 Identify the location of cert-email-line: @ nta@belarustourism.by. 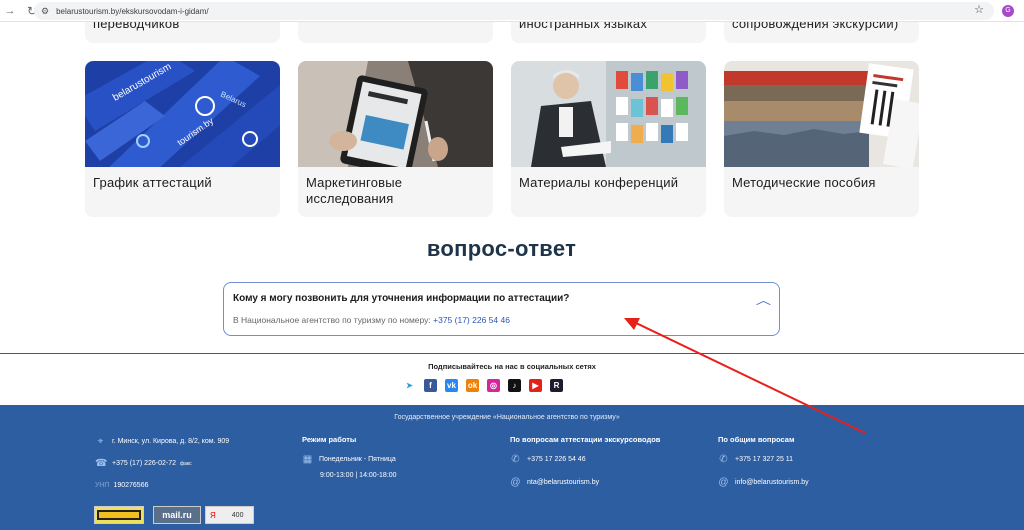
(554, 482).